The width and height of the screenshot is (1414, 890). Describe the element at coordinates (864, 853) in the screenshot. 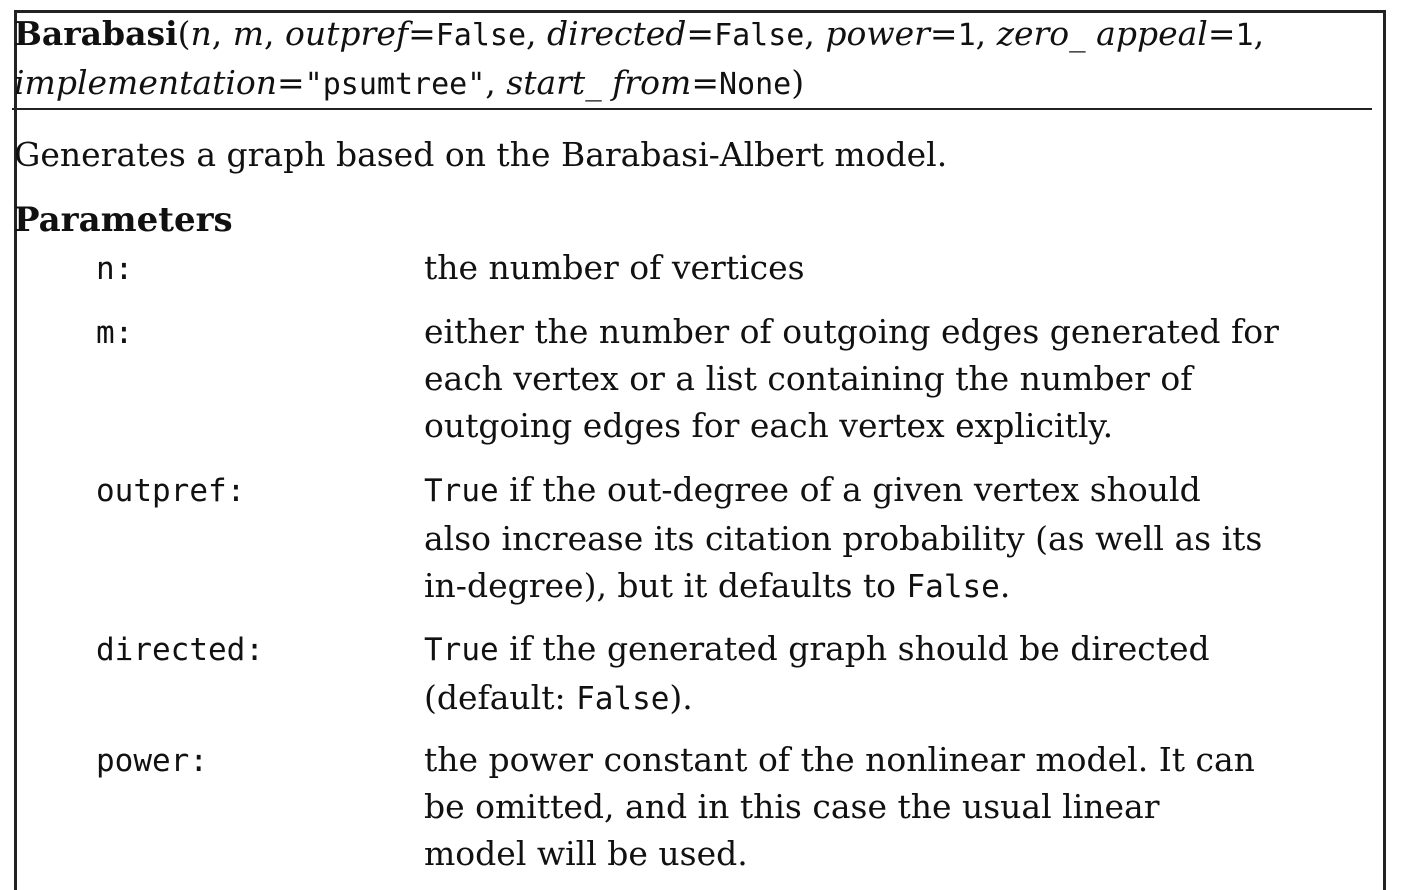

I see `param-desc-line: model will be used.` at that location.